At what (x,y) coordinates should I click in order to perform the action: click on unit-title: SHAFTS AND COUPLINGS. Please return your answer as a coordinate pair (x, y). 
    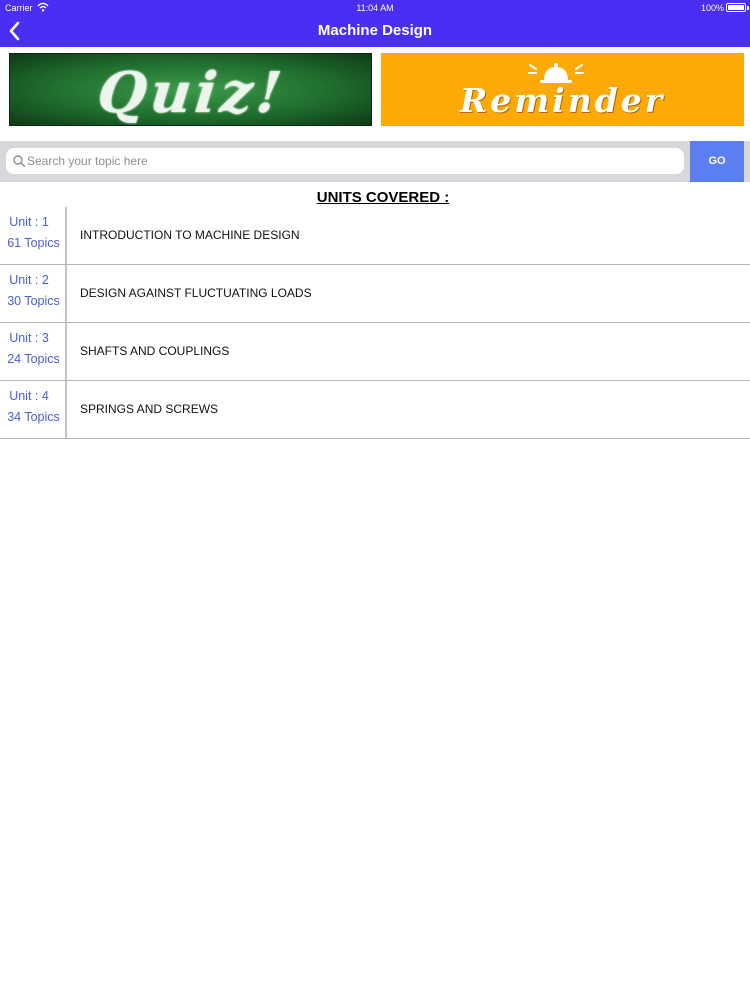
    Looking at the image, I should click on (155, 351).